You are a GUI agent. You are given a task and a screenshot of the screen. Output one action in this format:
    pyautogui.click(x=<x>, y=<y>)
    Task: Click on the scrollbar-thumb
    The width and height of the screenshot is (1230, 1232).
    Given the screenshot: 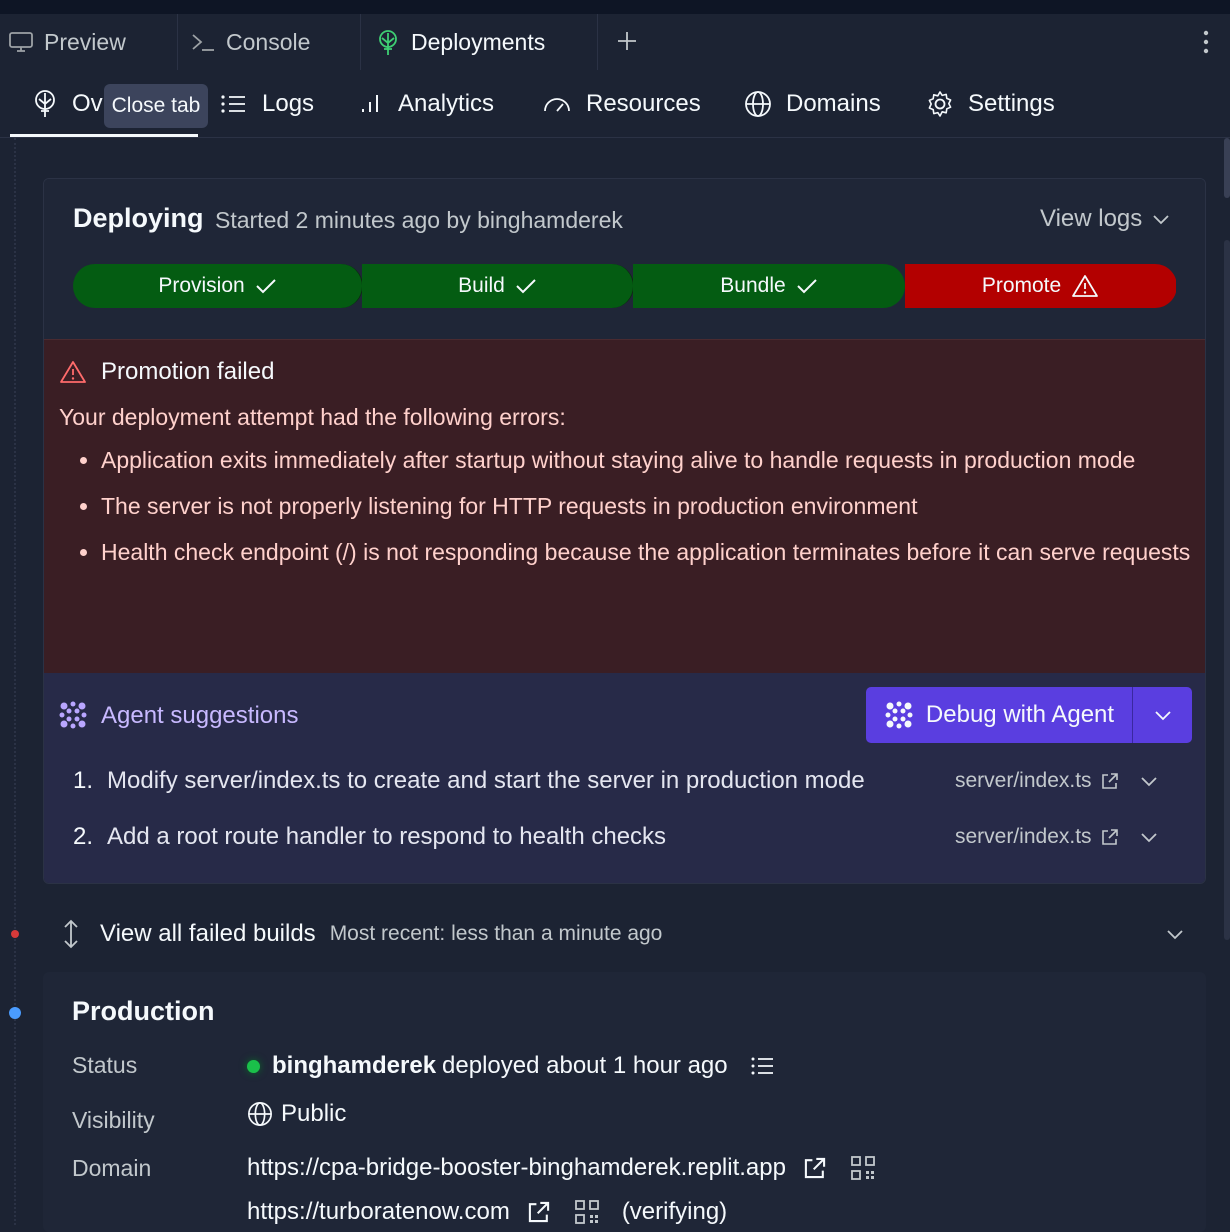 What is the action you would take?
    pyautogui.click(x=1227, y=590)
    